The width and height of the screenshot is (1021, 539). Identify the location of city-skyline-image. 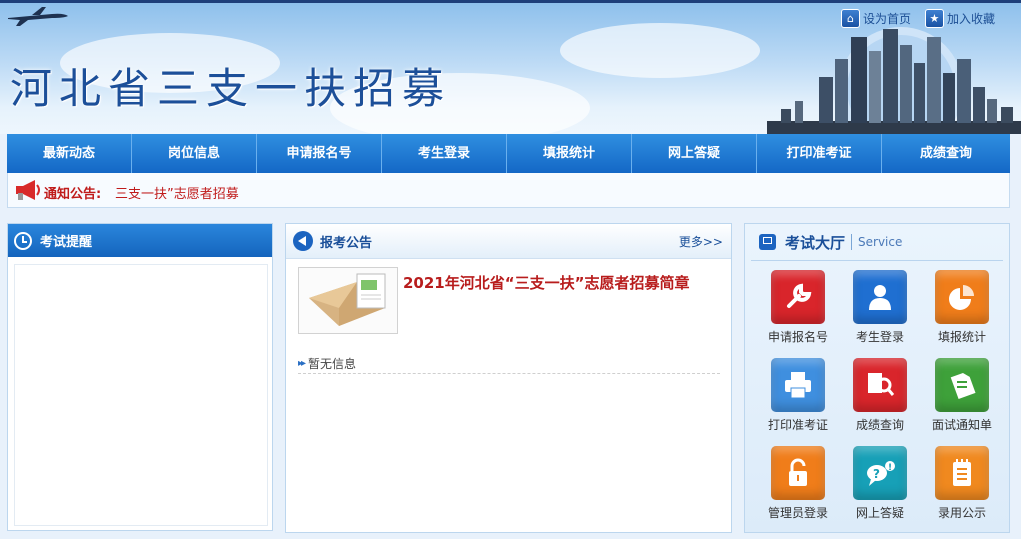
(894, 80).